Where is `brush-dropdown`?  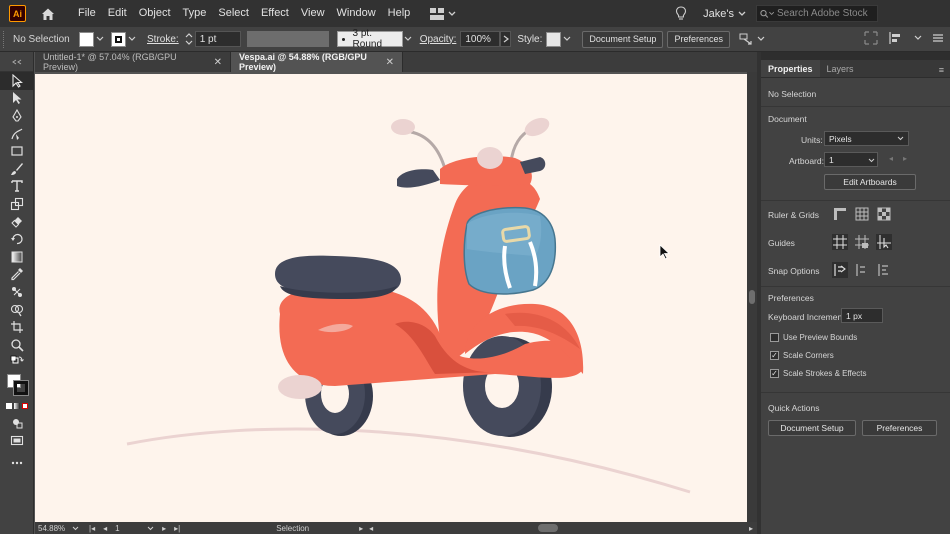
brush-dropdown is located at coordinates (408, 39).